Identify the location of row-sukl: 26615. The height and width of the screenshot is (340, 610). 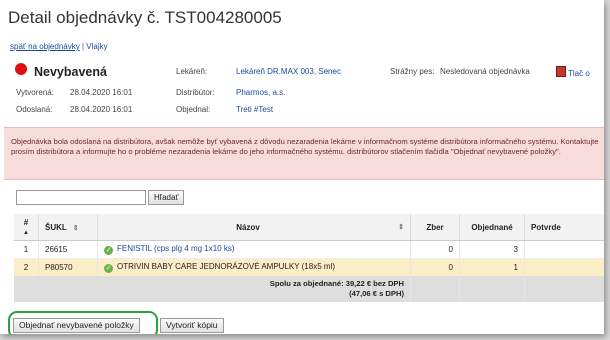
(68, 249).